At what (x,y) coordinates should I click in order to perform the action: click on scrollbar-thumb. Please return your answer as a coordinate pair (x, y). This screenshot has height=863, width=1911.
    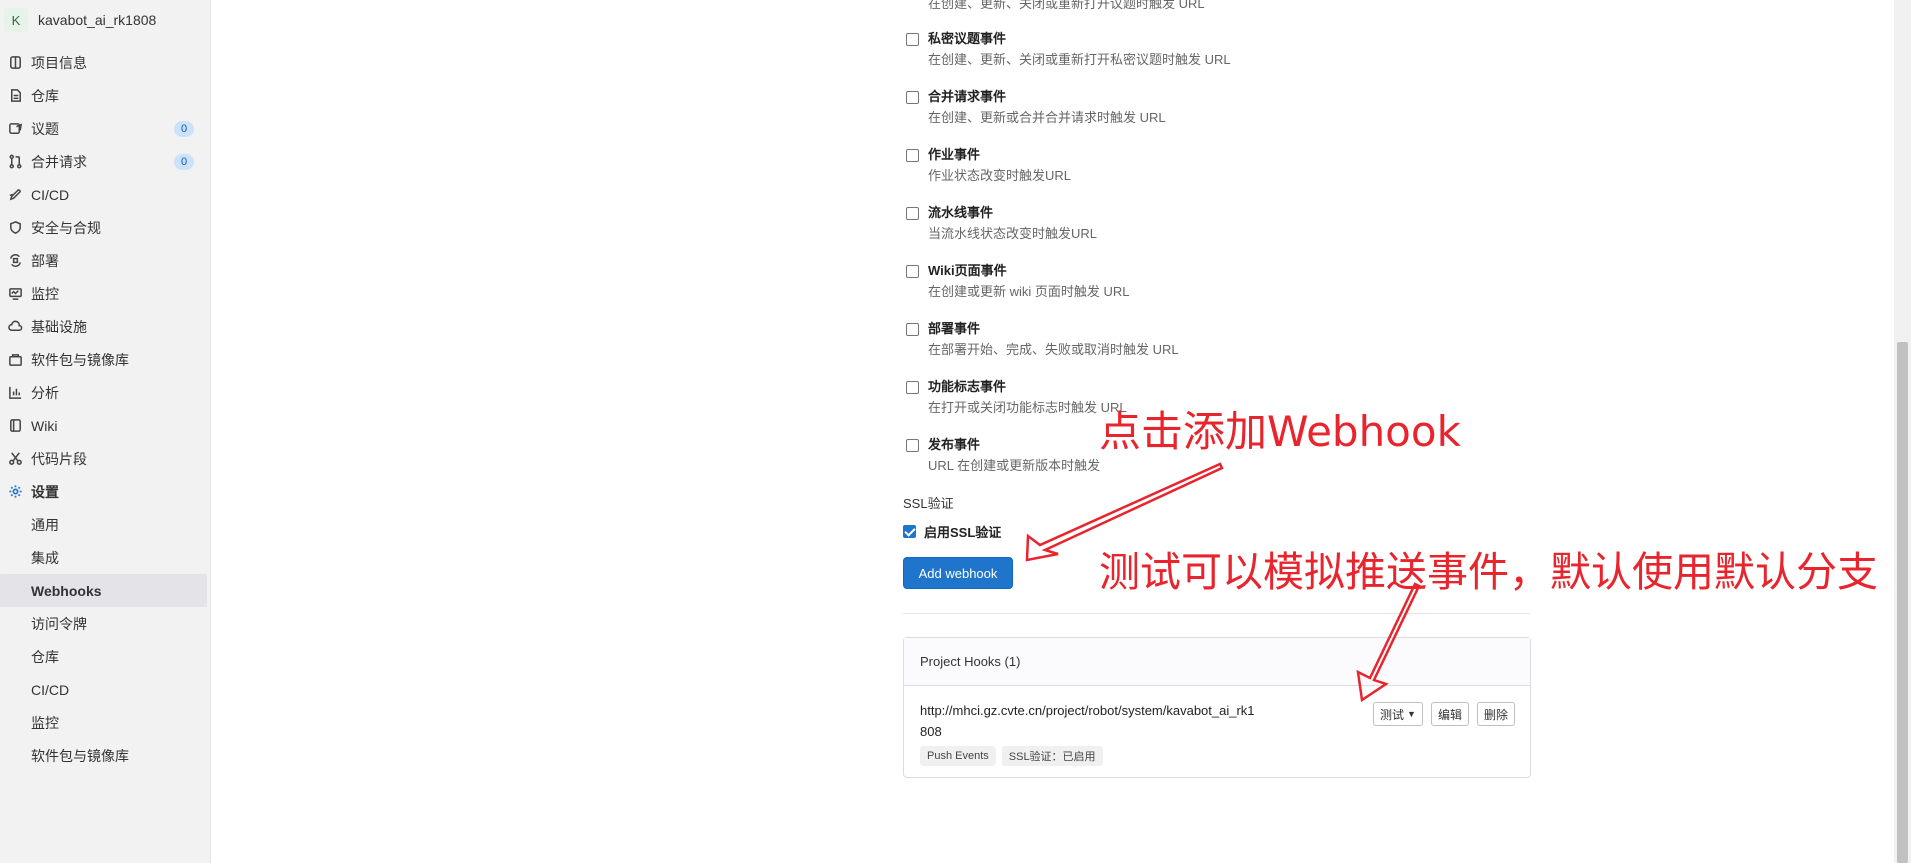
    Looking at the image, I should click on (1902, 602).